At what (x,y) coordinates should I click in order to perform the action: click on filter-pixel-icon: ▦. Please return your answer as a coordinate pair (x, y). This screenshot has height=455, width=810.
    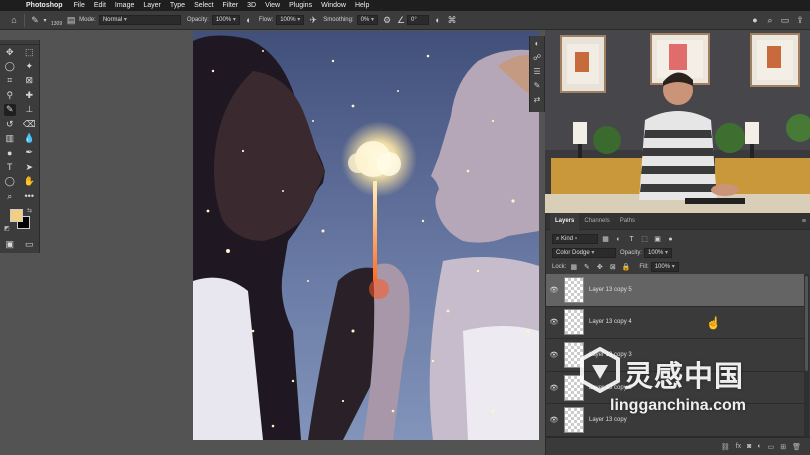
    Looking at the image, I should click on (605, 239).